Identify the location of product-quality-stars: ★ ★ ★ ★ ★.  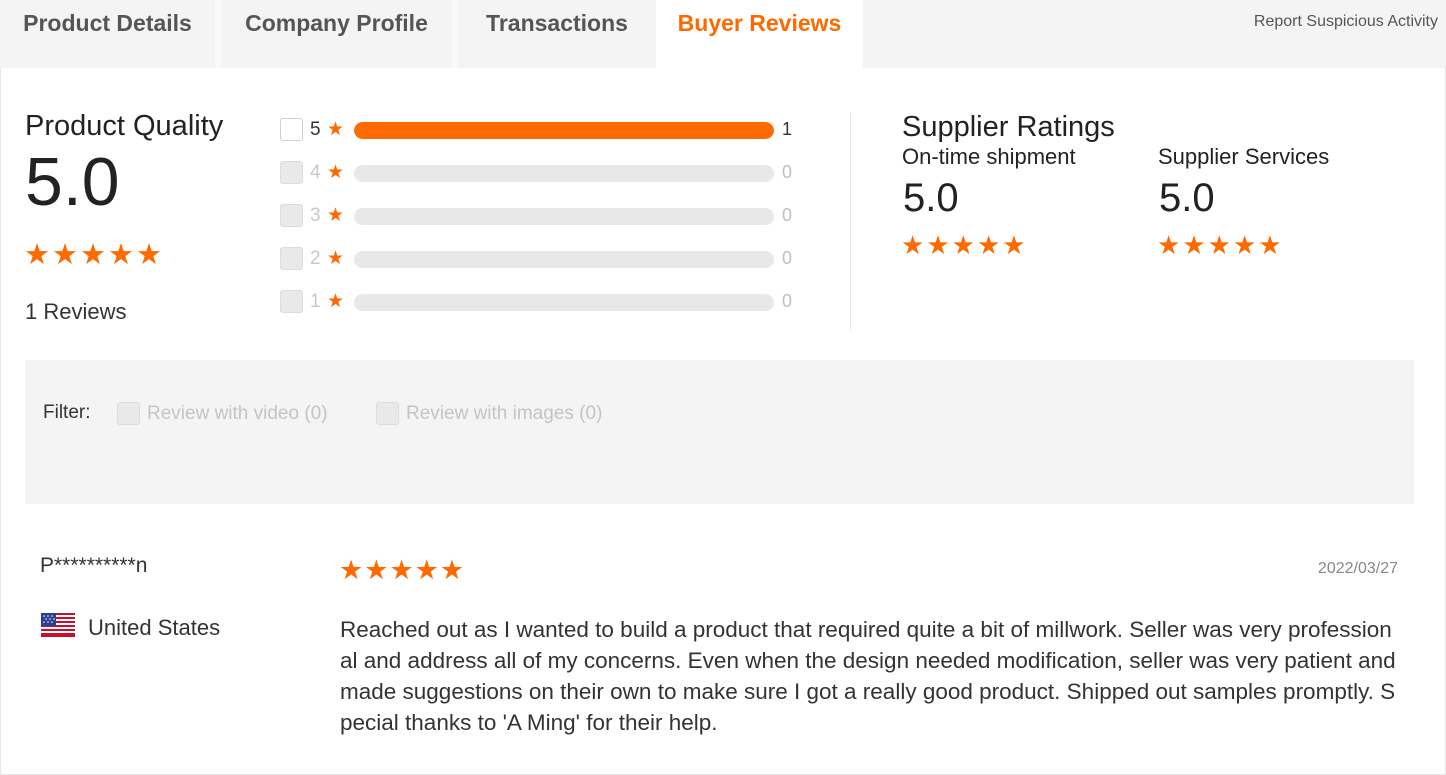
(94, 254).